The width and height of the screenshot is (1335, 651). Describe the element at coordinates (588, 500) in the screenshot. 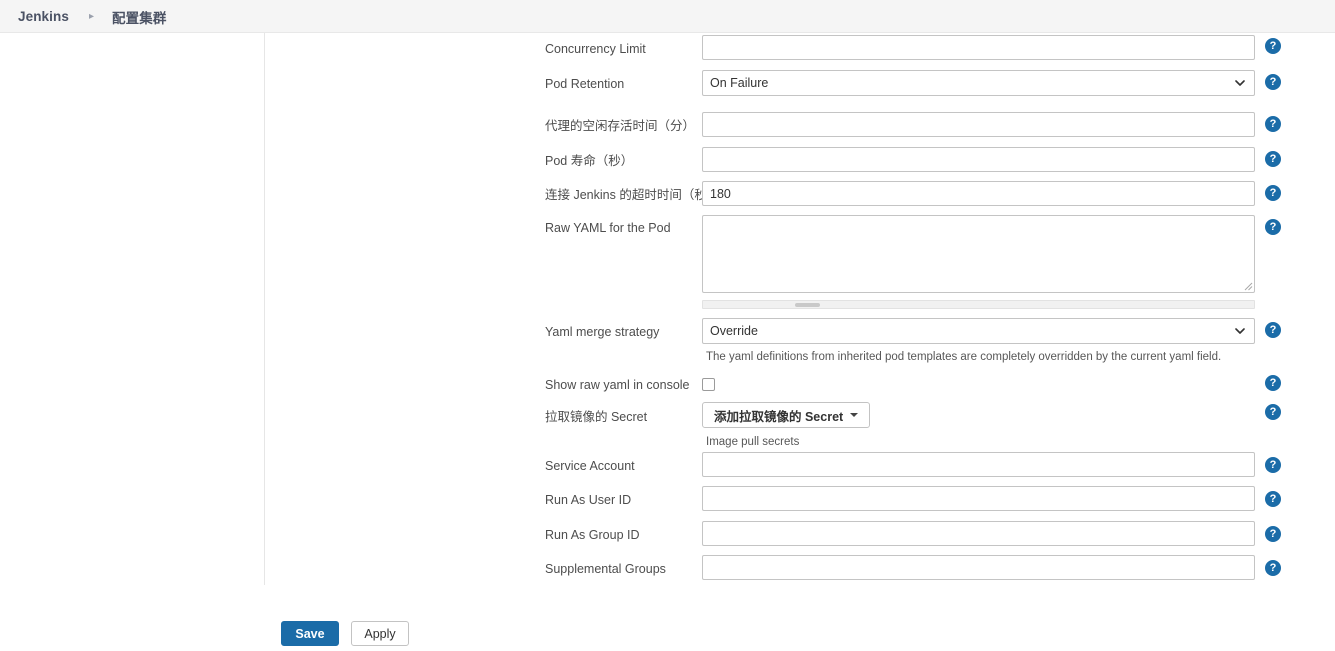

I see `label-run-as-user-id: Run As User ID` at that location.